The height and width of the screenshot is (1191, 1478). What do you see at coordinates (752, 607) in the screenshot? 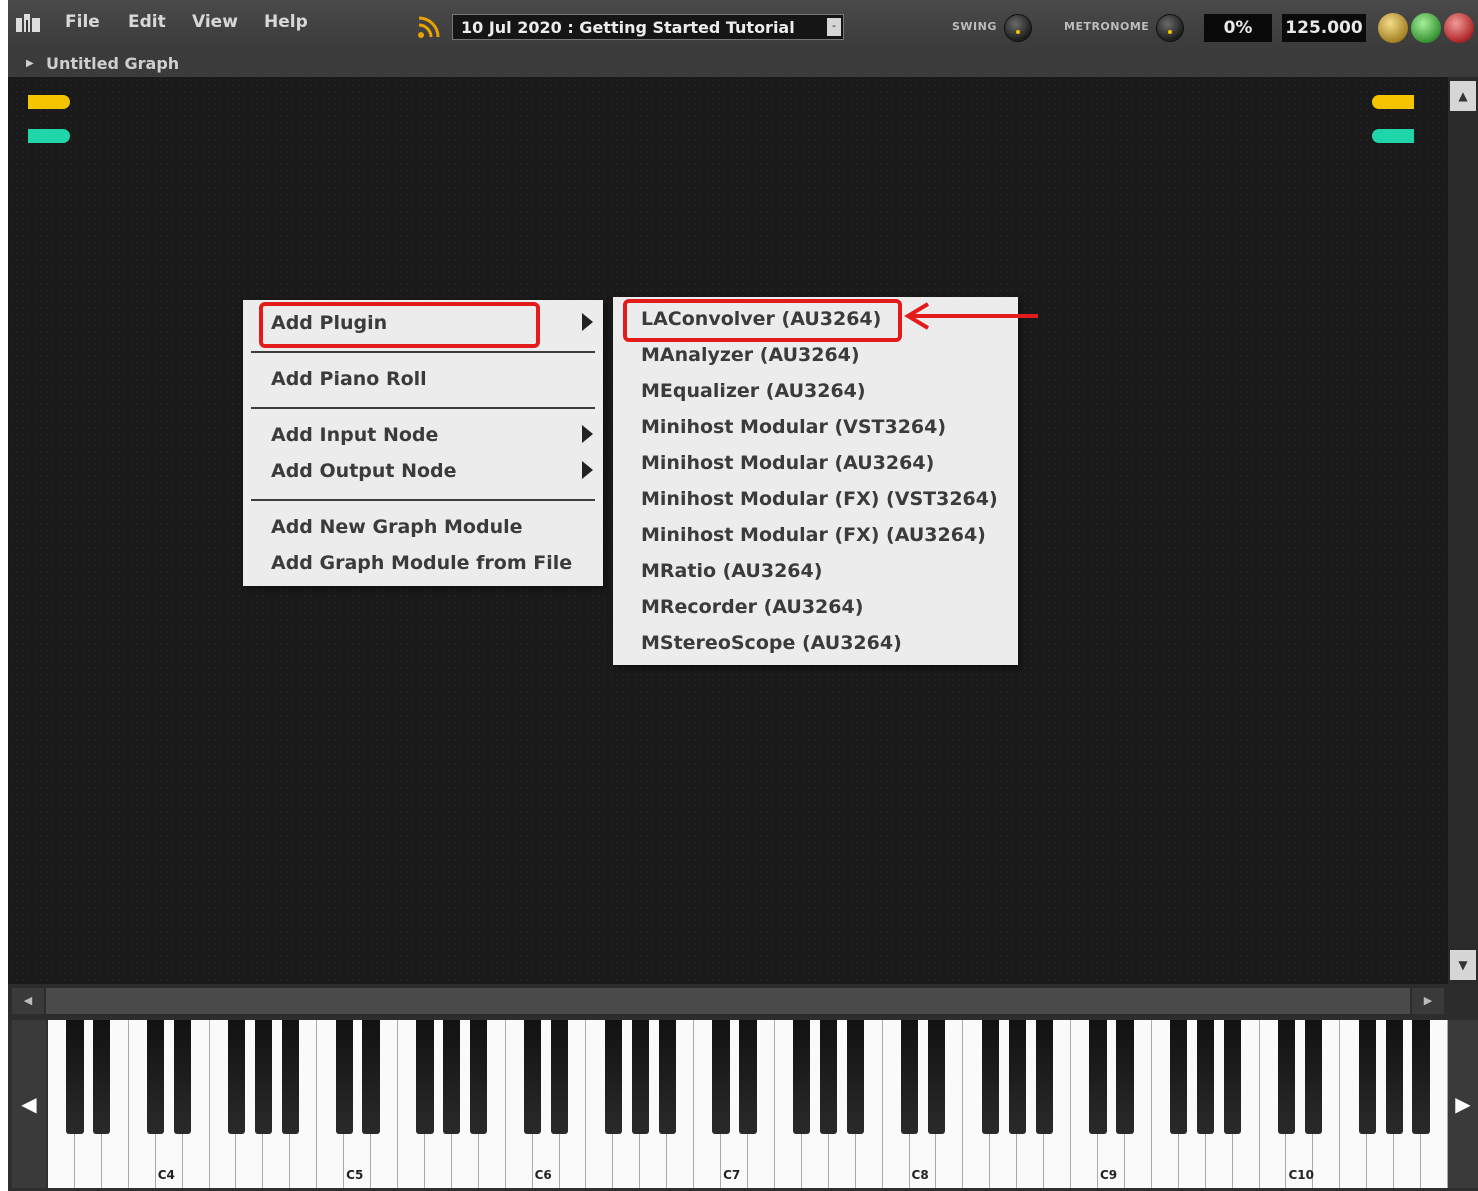
I see `plugin-item: MRecorder (AU3264)` at bounding box center [752, 607].